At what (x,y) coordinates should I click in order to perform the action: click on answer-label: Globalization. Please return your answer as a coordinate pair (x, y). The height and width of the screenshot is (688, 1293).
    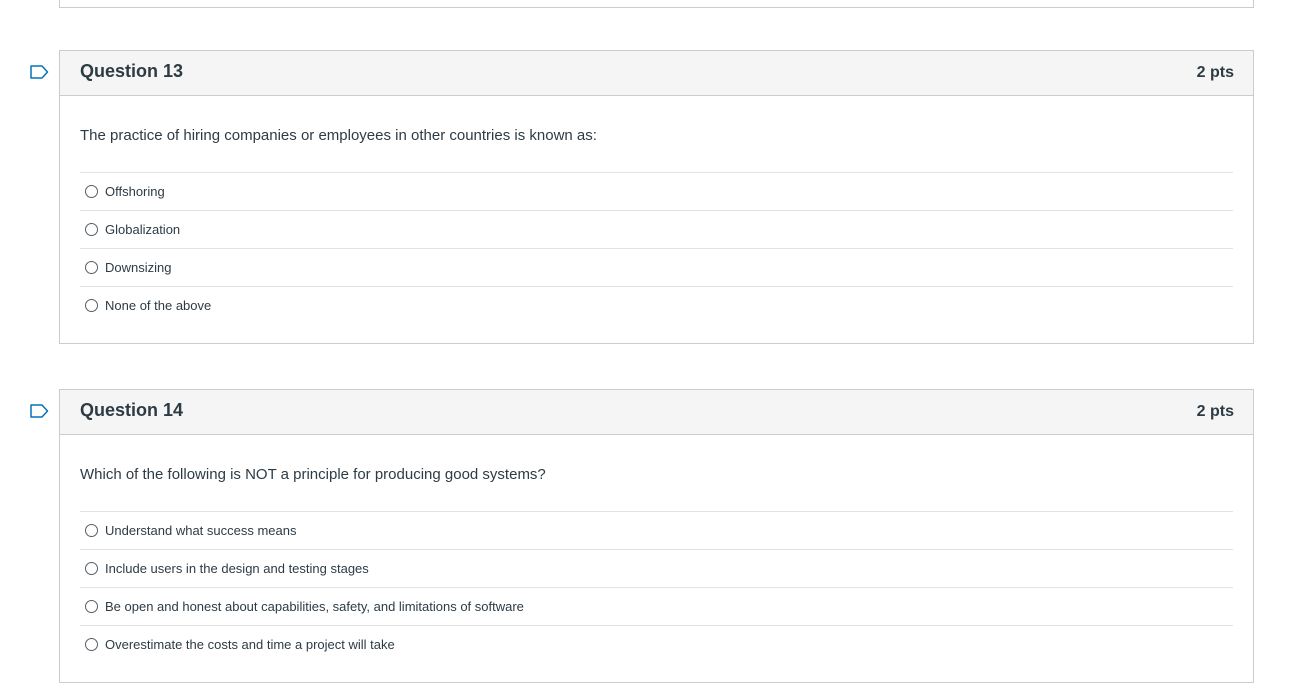
    Looking at the image, I should click on (142, 229).